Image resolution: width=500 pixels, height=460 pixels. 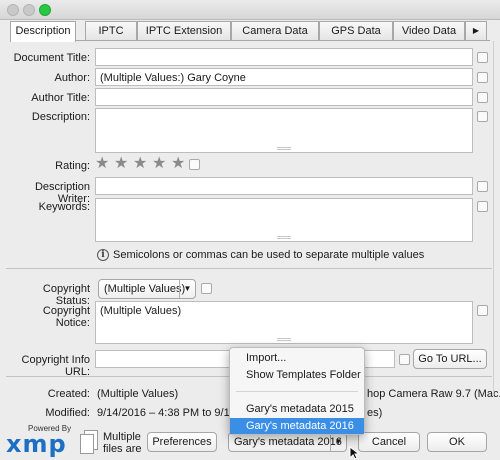 What do you see at coordinates (482, 116) in the screenshot?
I see `description-checkbox` at bounding box center [482, 116].